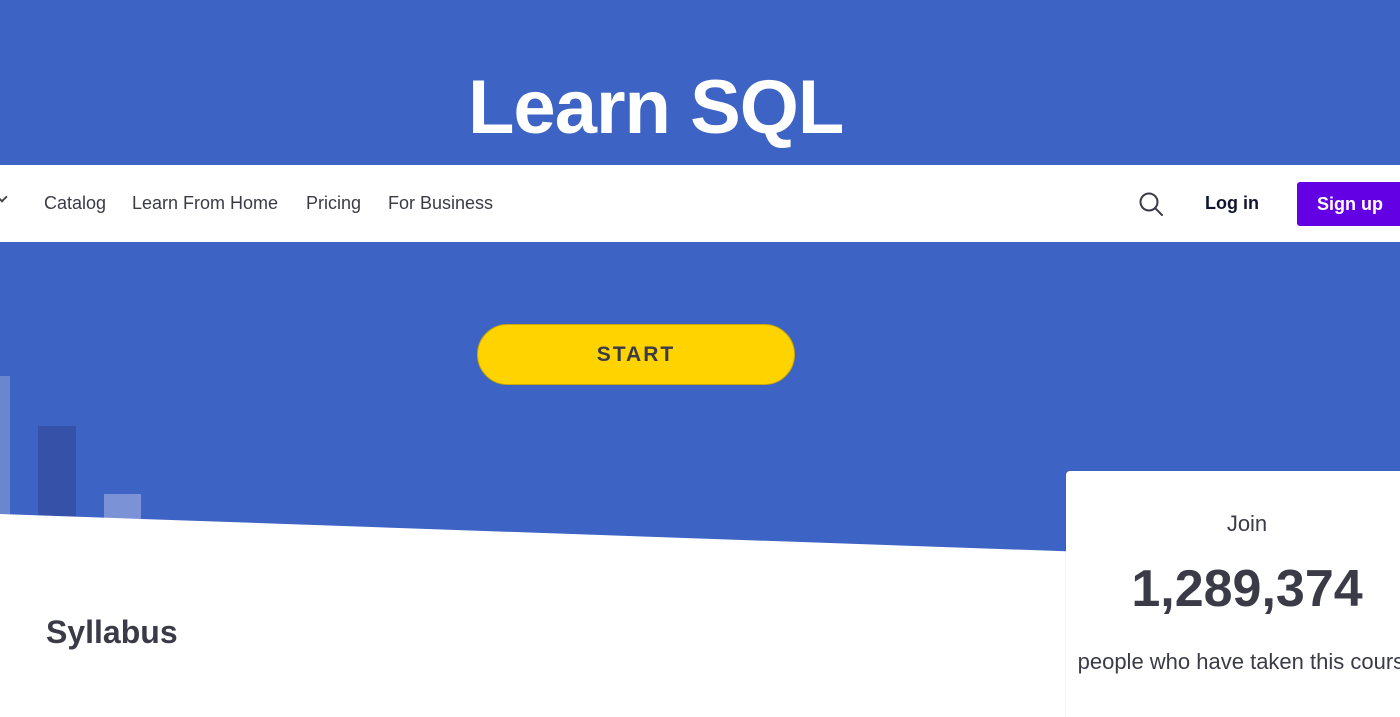  What do you see at coordinates (1247, 523) in the screenshot?
I see `join-label: Join` at bounding box center [1247, 523].